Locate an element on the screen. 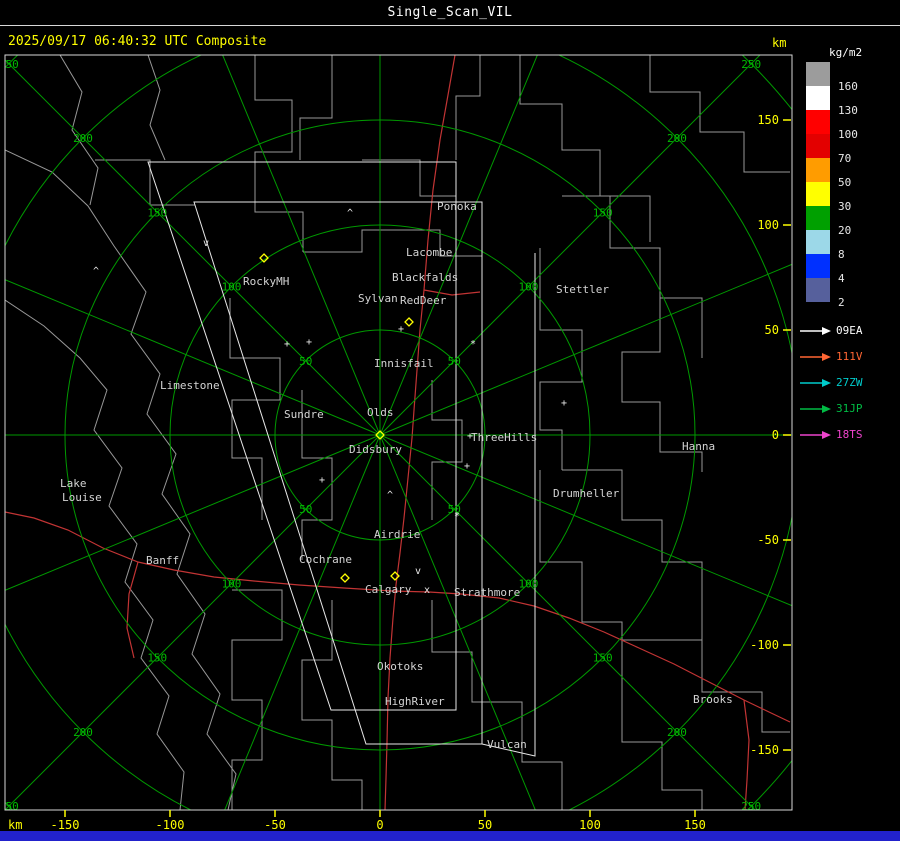 The height and width of the screenshot is (841, 900). radar-id-label: 09EA is located at coordinates (849, 330).